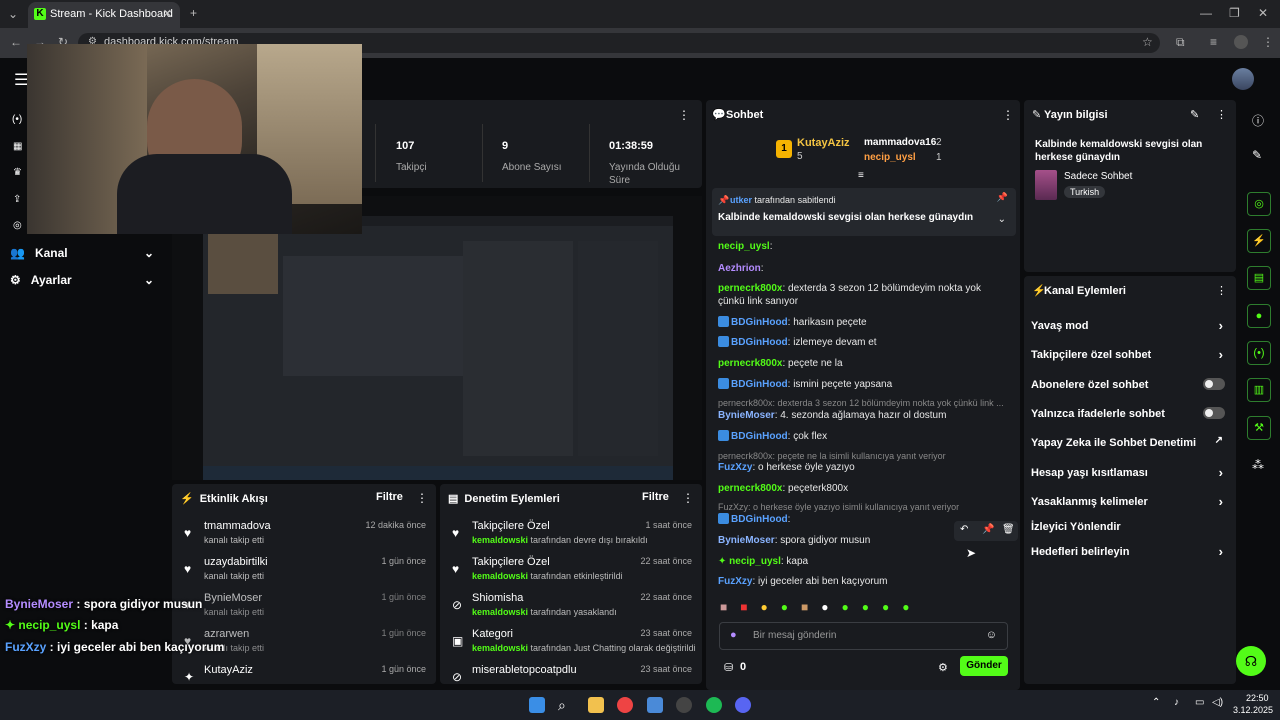 The height and width of the screenshot is (720, 1280). I want to click on start-icon, so click(537, 705).